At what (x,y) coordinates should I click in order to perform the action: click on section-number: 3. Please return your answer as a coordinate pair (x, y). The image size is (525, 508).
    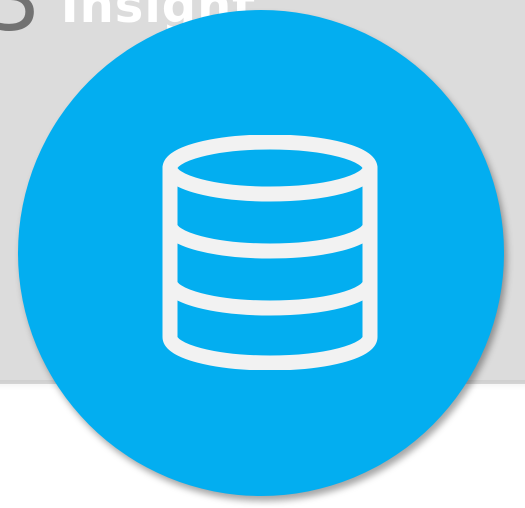
    Looking at the image, I should click on (20, 25).